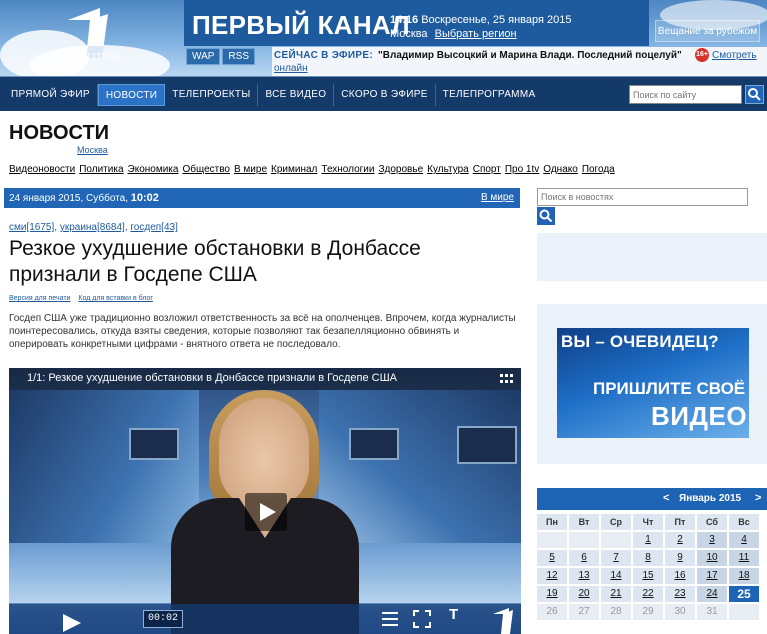 This screenshot has height=634, width=767. What do you see at coordinates (680, 594) in the screenshot?
I see `calendar-day: 23` at bounding box center [680, 594].